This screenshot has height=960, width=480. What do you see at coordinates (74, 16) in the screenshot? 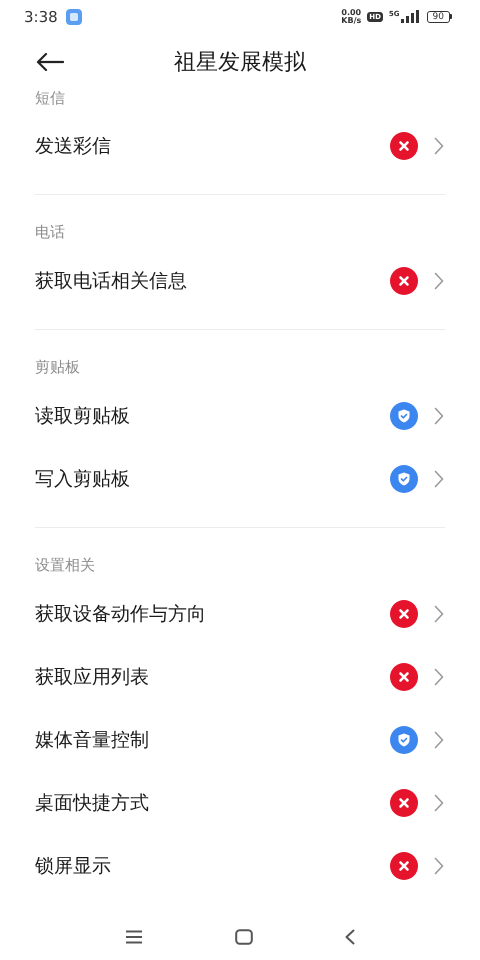
I see `notification-icon` at bounding box center [74, 16].